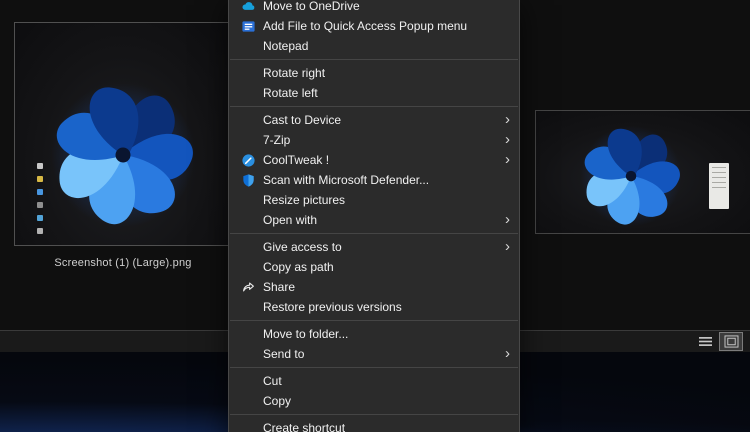  What do you see at coordinates (298, 267) in the screenshot?
I see `menu-item-label: Copy as path` at bounding box center [298, 267].